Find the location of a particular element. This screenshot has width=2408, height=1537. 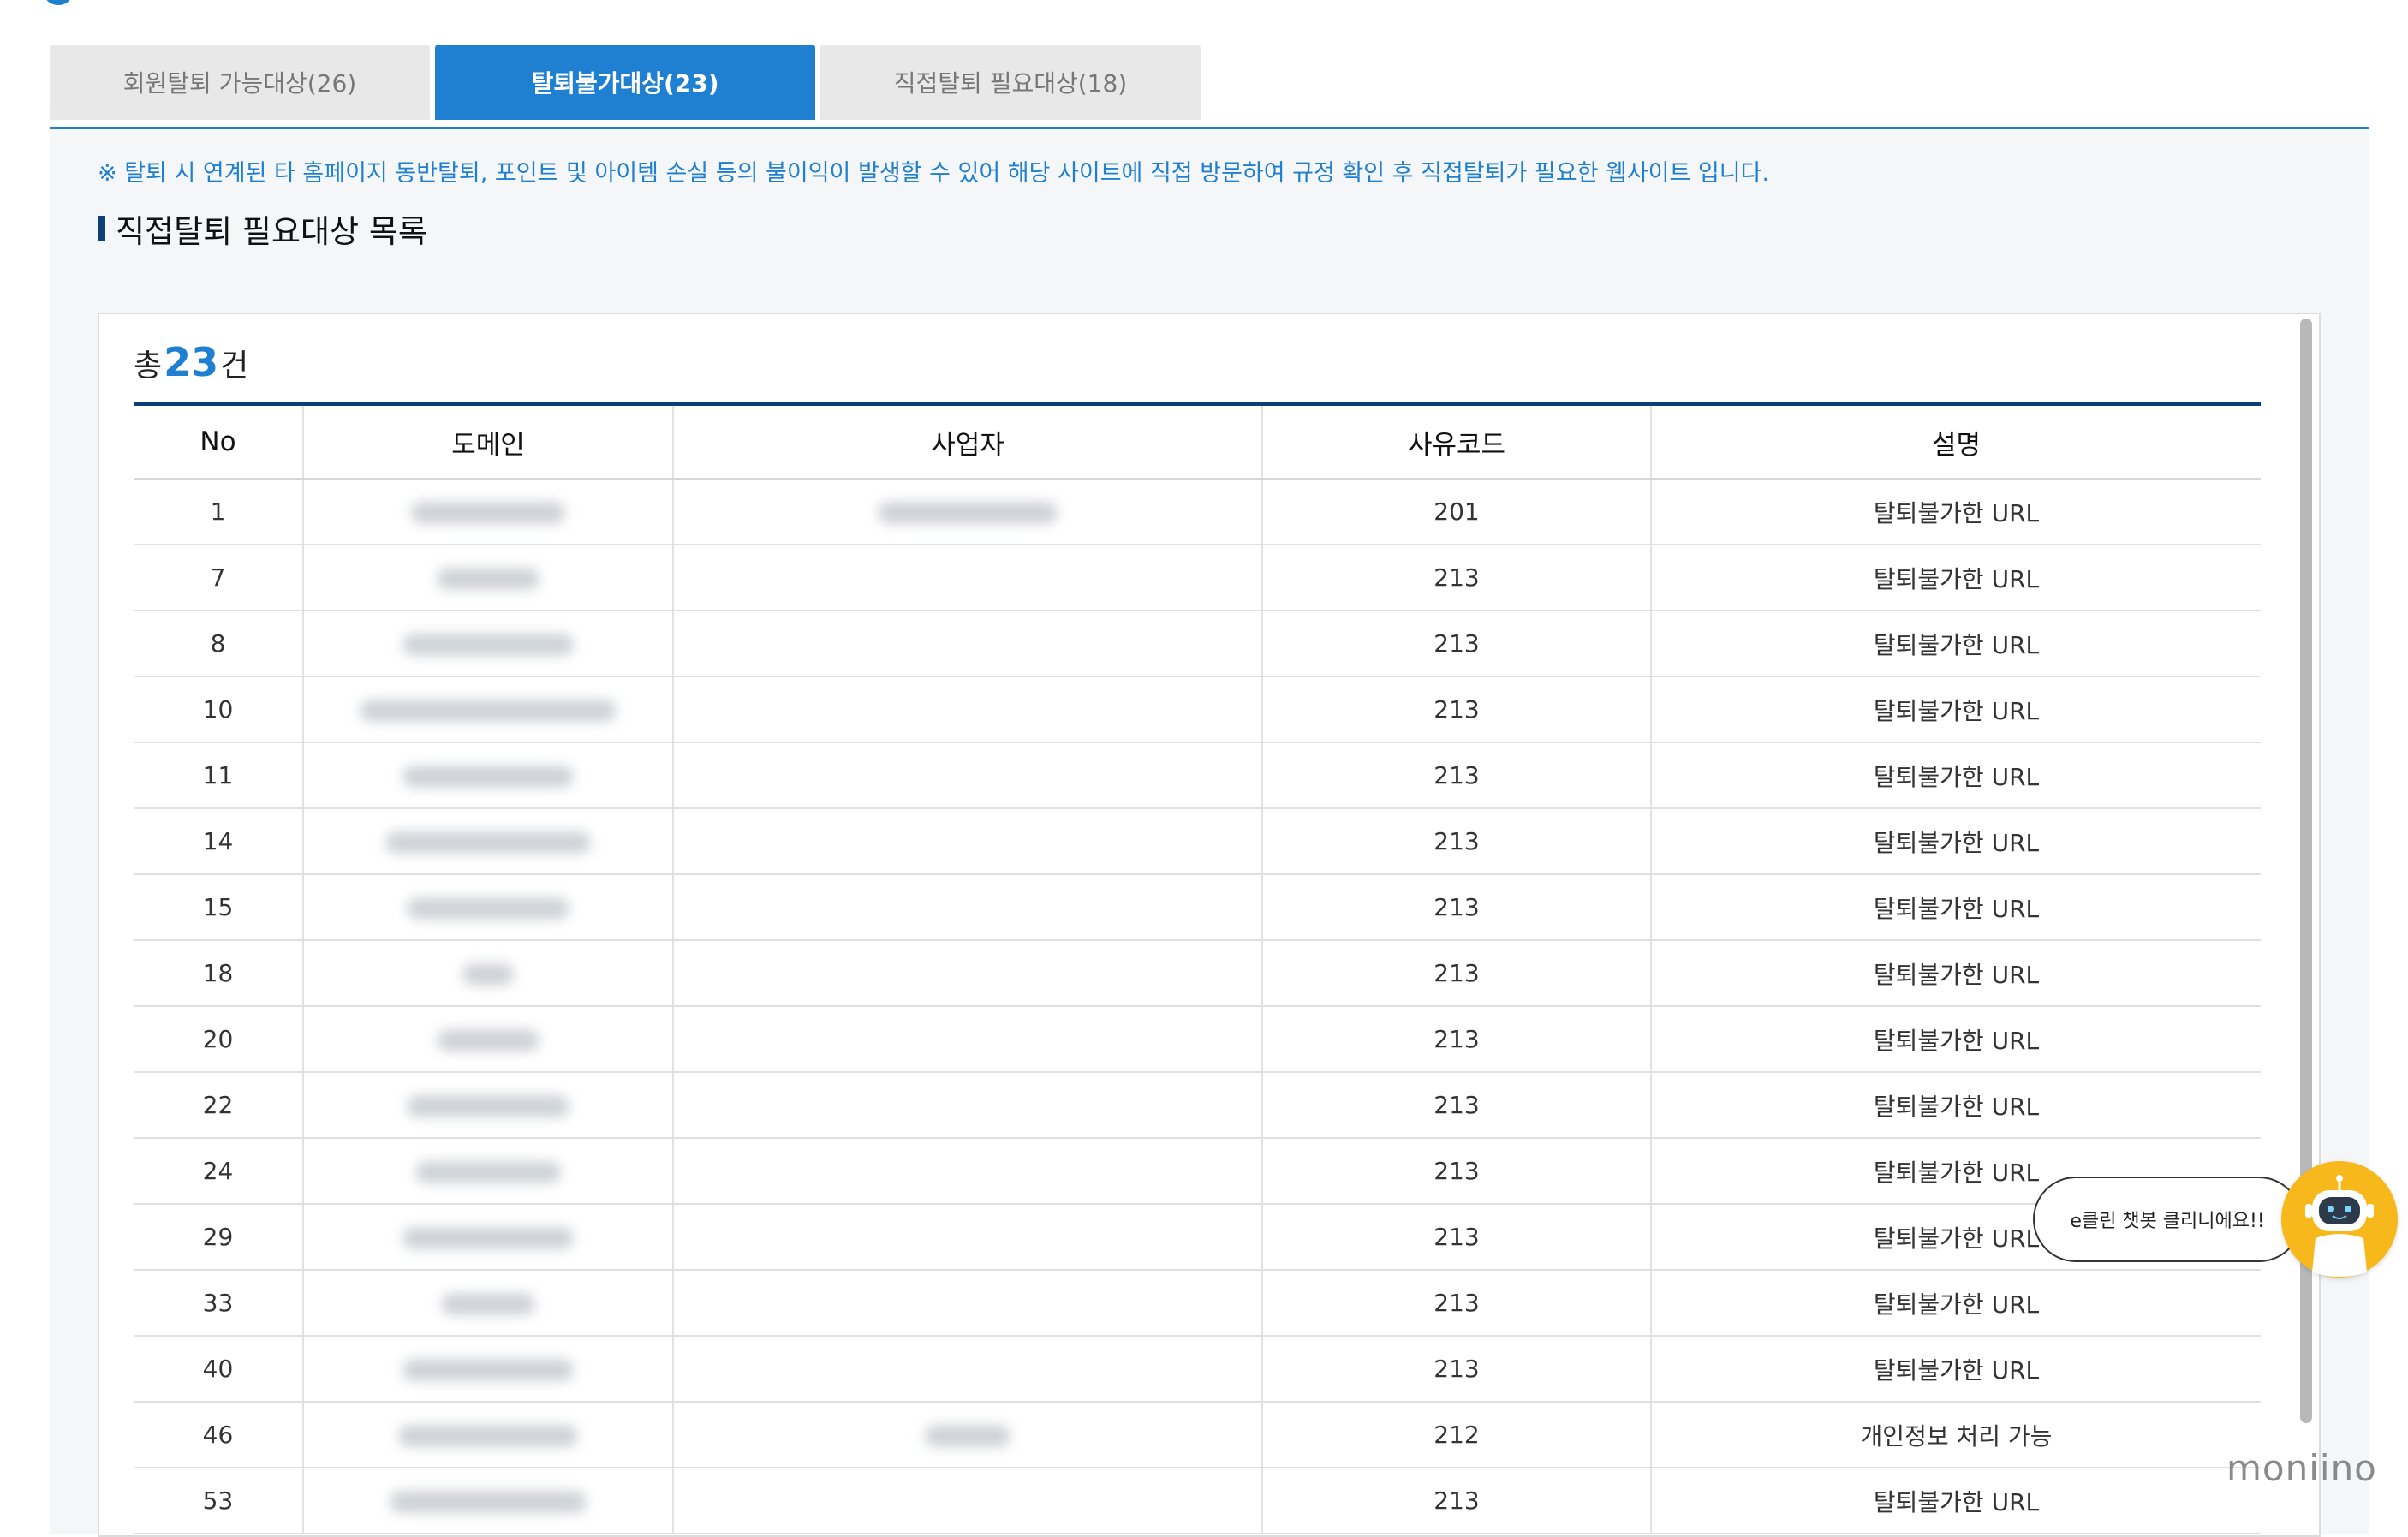

table-row: 29 213 탈퇴불가한 URL is located at coordinates (1197, 1237).